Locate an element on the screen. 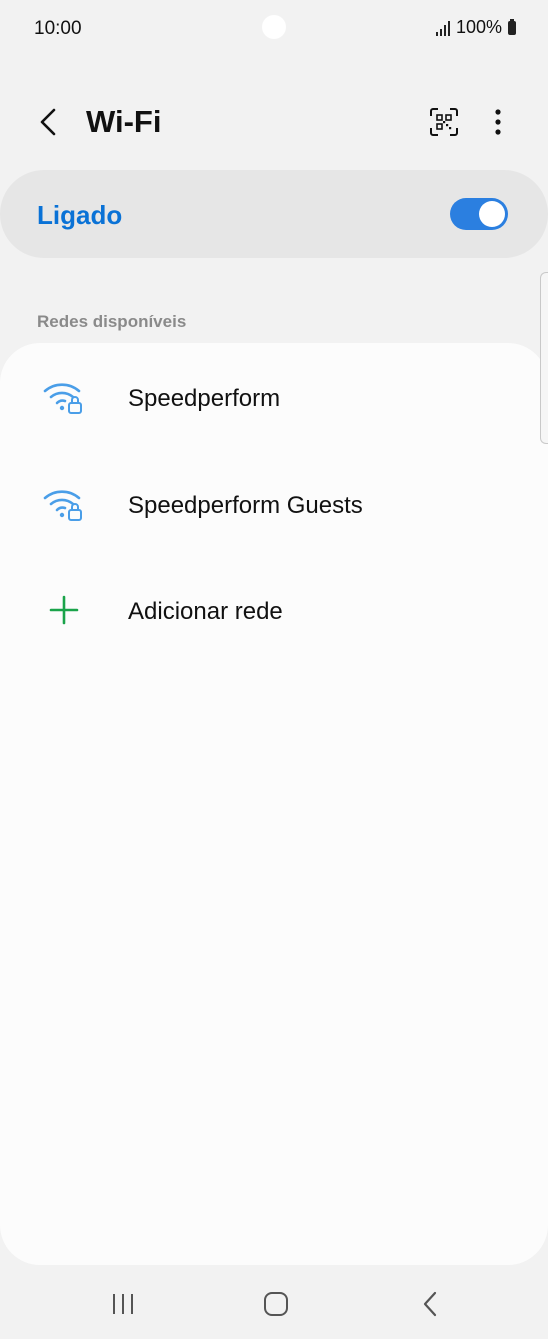  wifi-switch is located at coordinates (479, 214).